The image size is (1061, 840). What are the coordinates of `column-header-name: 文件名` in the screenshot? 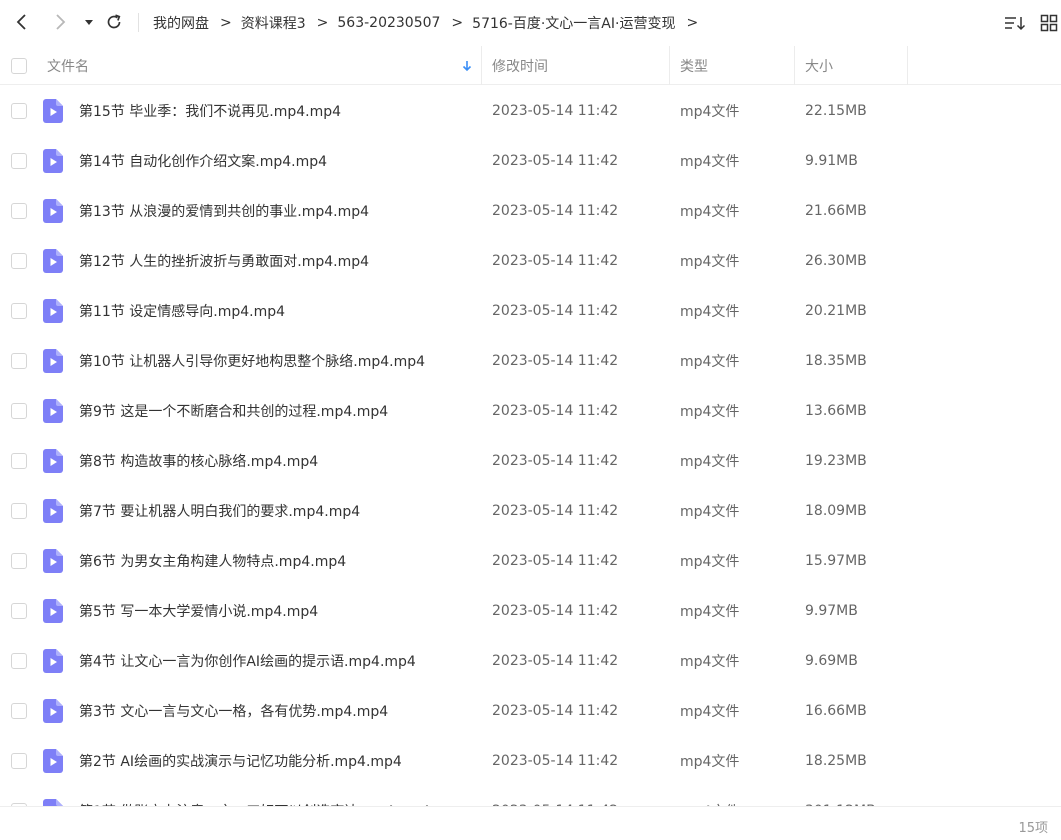 It's located at (68, 65).